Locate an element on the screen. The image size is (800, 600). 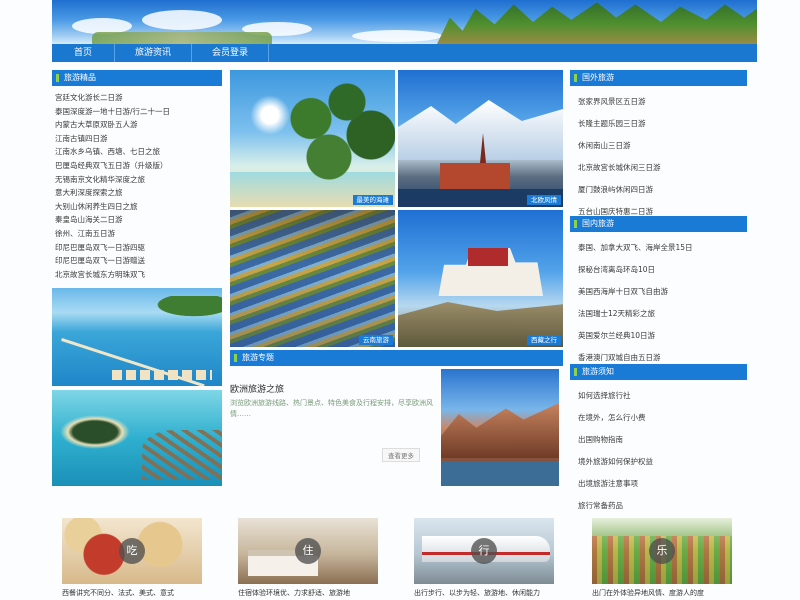
list-item: 旅行常备药品 is located at coordinates (615, 506).